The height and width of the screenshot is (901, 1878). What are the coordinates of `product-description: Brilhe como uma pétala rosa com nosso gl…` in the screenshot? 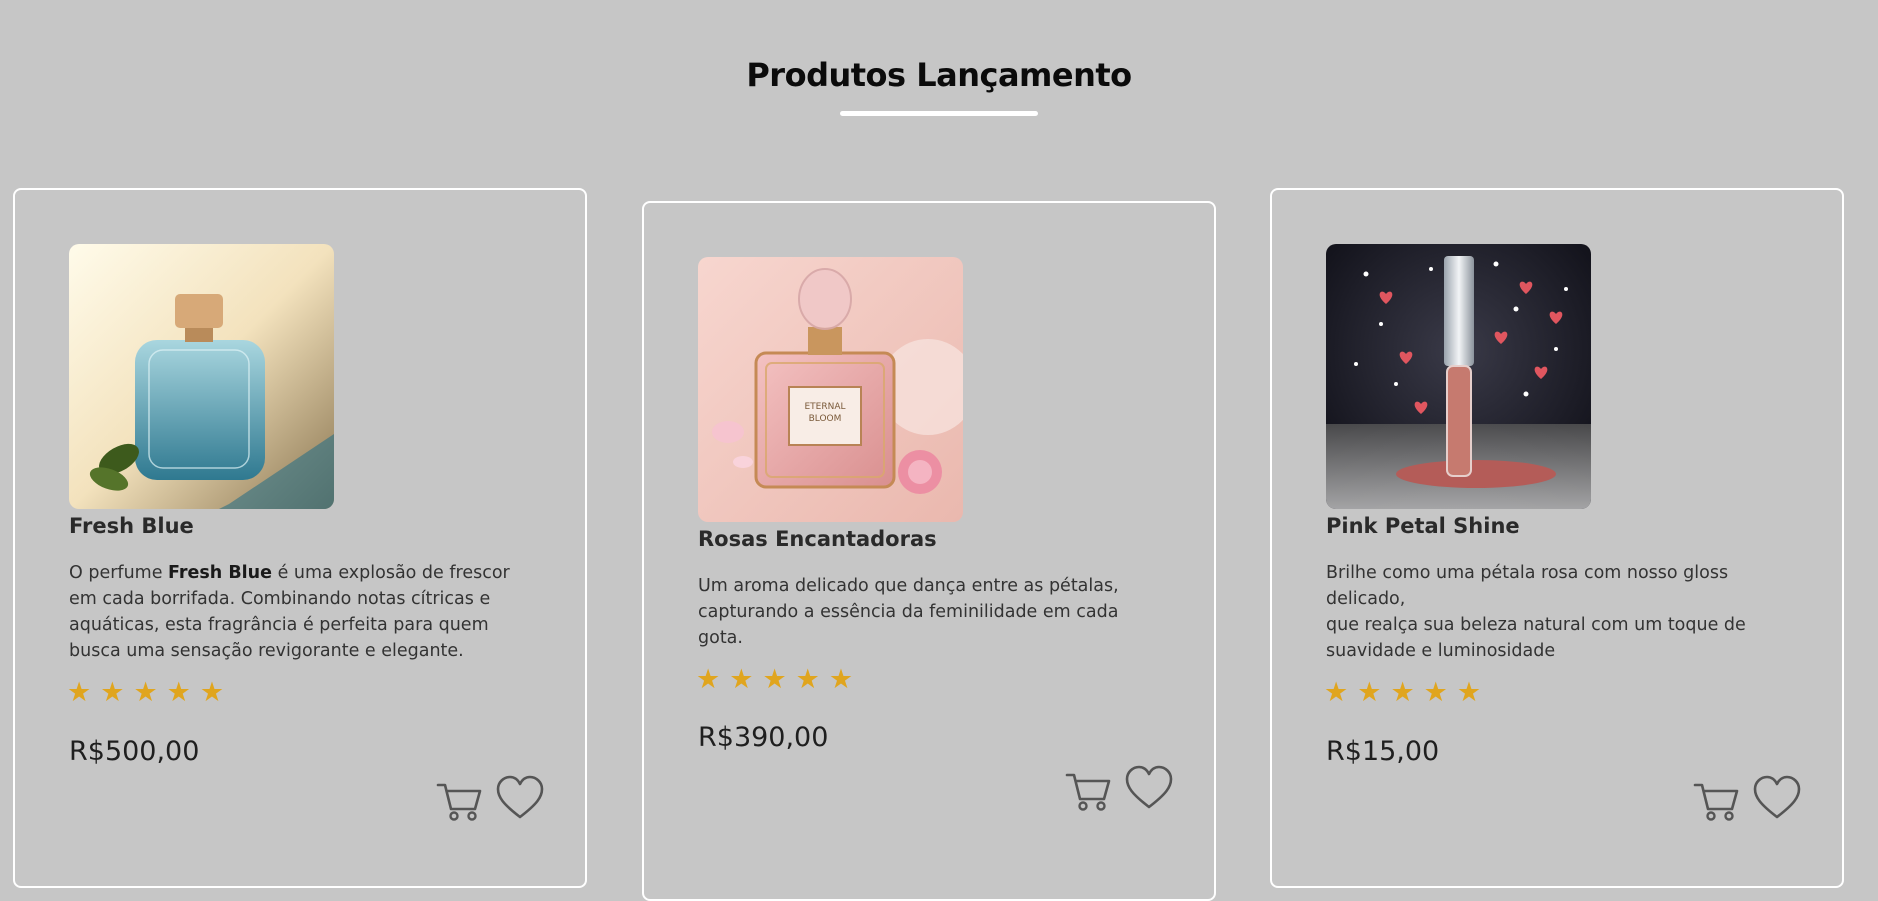 It's located at (1536, 612).